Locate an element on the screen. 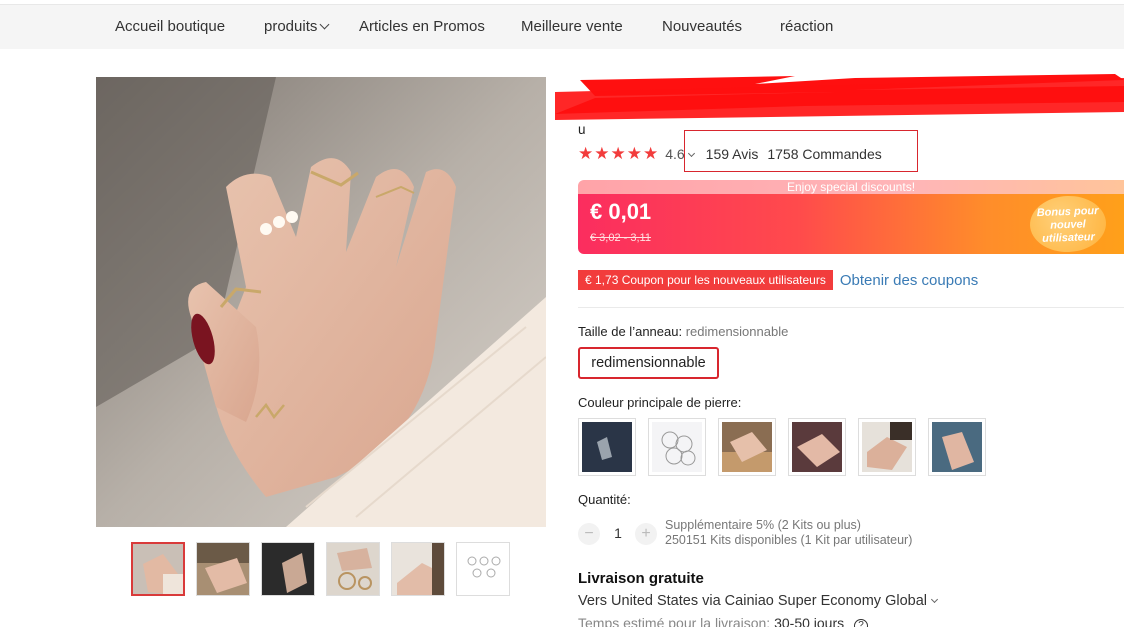 The height and width of the screenshot is (627, 1124). nav-new-arrivals: Nouveautés is located at coordinates (702, 26).